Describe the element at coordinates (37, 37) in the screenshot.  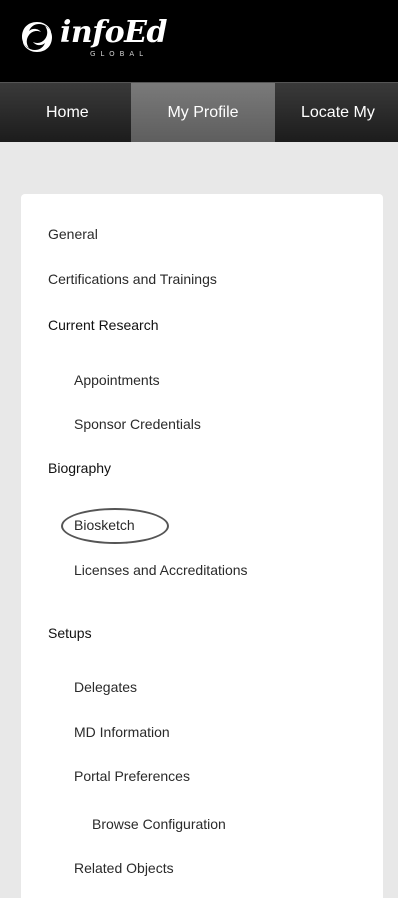
I see `infoed-swirl-icon` at that location.